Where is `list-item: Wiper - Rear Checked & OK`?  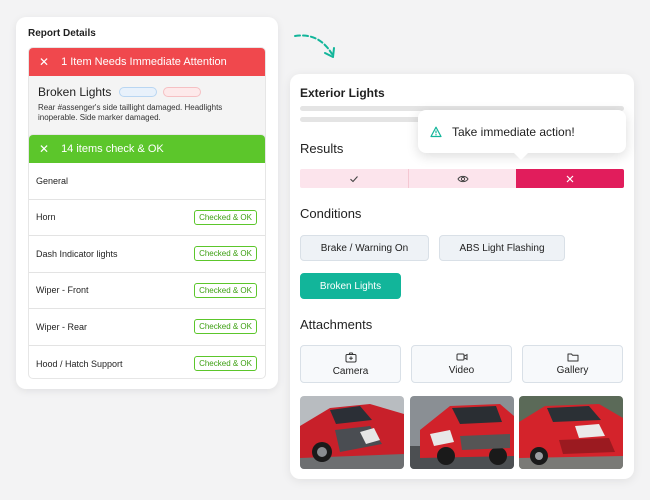 list-item: Wiper - Rear Checked & OK is located at coordinates (147, 327).